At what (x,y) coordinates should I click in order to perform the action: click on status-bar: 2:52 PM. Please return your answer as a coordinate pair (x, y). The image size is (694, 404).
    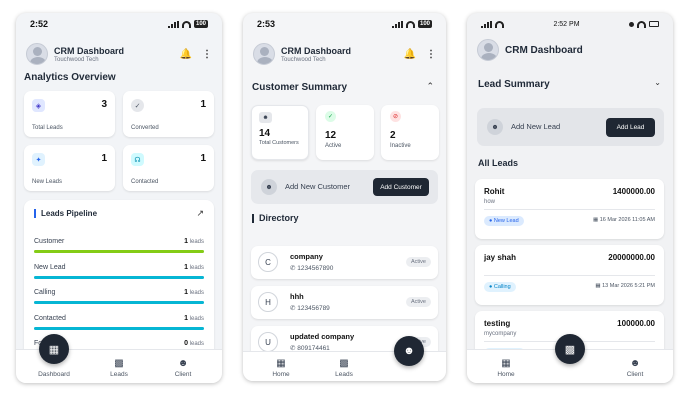
    Looking at the image, I should click on (570, 24).